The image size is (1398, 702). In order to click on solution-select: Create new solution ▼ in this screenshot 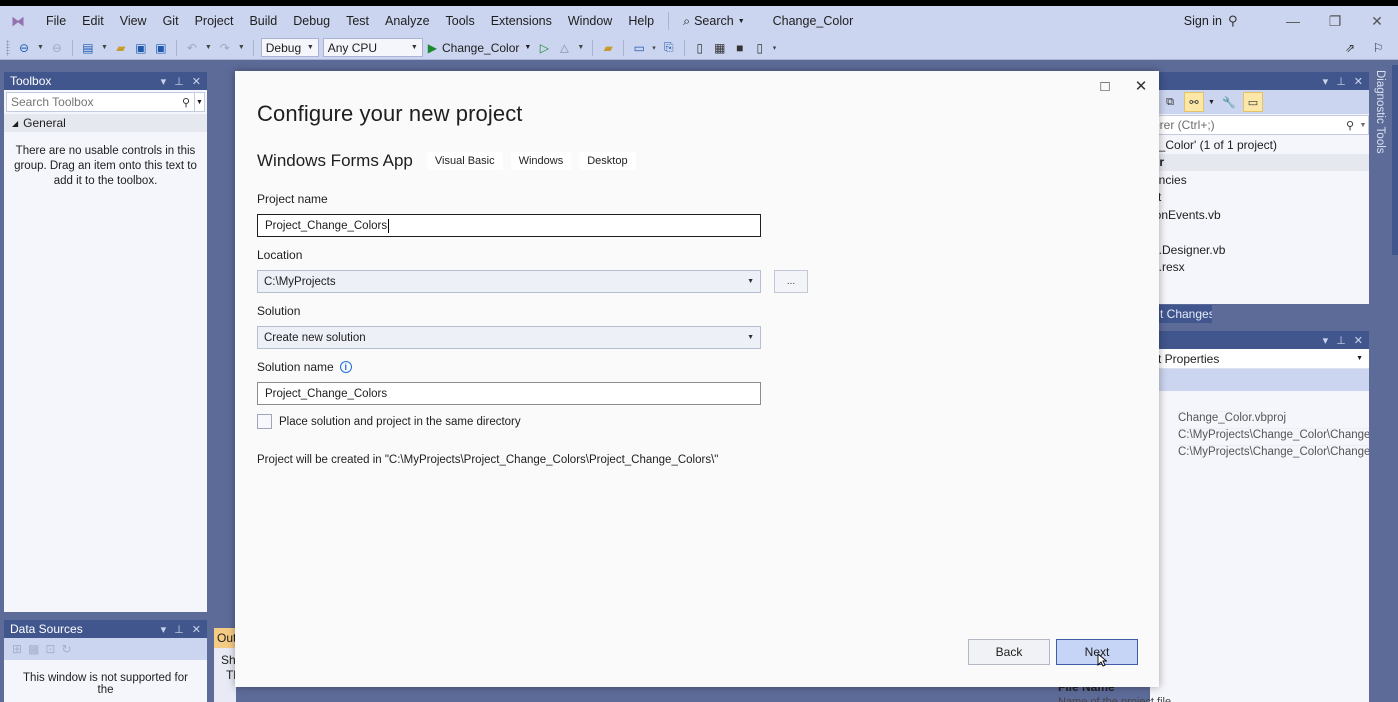, I will do `click(509, 337)`.